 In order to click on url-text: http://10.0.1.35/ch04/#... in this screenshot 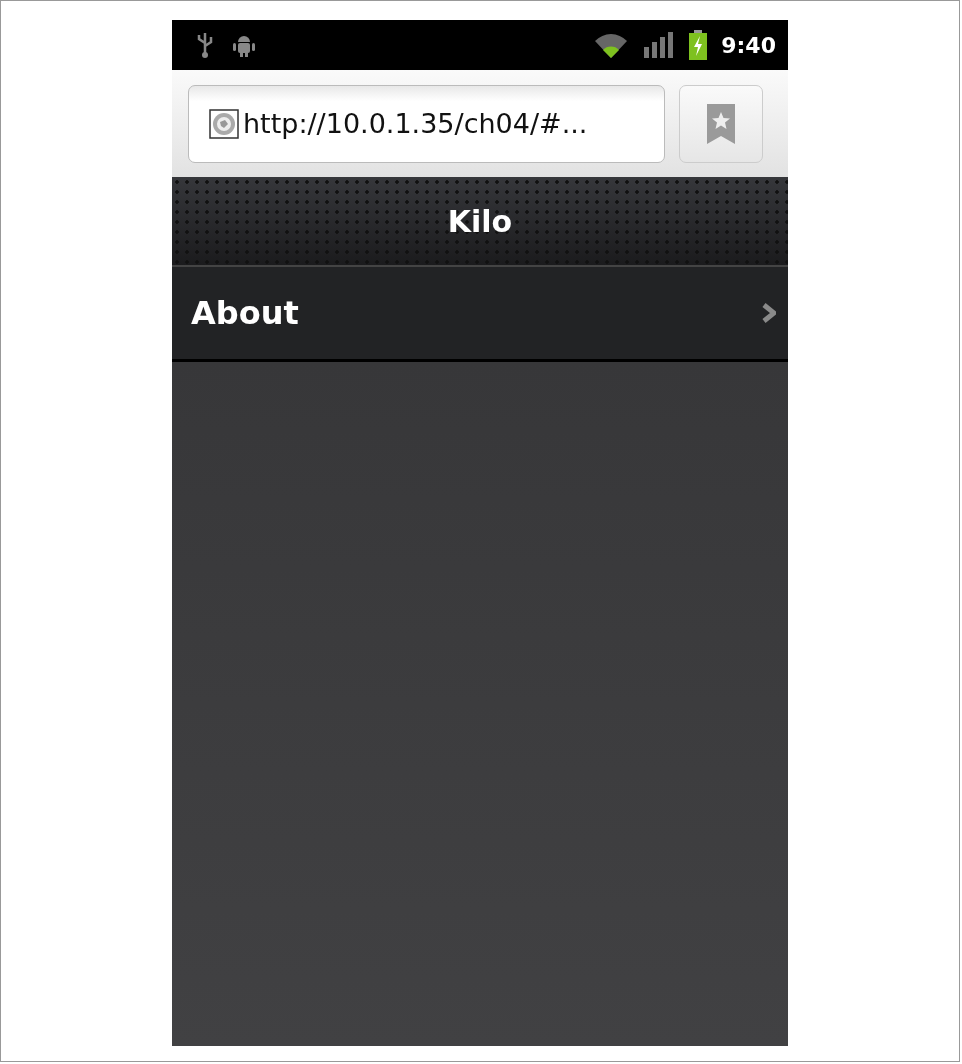, I will do `click(415, 123)`.